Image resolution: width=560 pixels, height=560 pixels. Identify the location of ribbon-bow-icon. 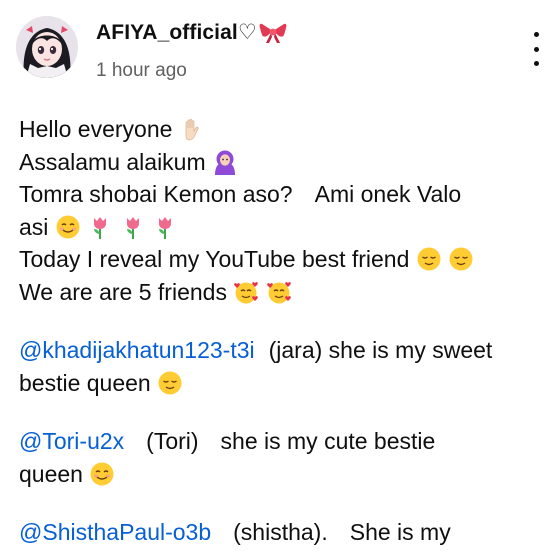
(273, 33).